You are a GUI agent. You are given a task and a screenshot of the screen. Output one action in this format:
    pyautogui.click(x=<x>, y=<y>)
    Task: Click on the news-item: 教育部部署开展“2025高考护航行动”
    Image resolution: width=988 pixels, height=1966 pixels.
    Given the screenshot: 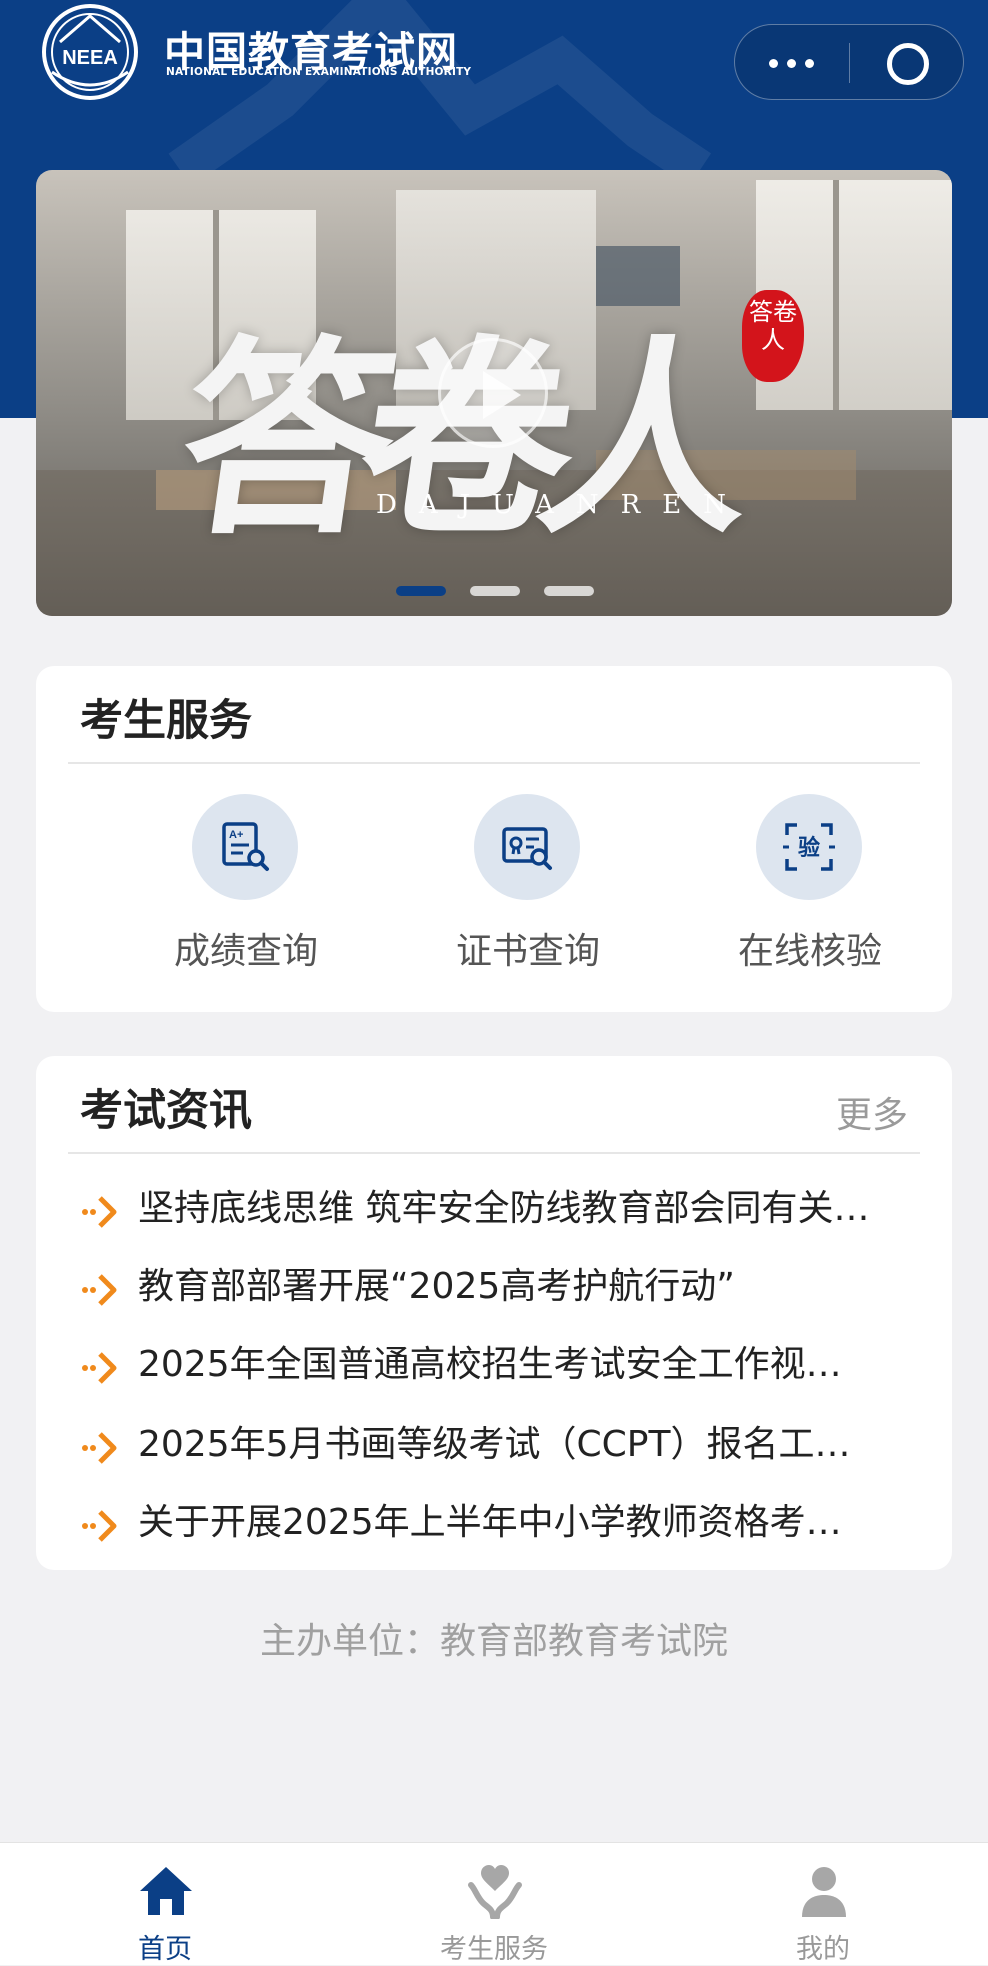 What is the action you would take?
    pyautogui.click(x=500, y=1288)
    